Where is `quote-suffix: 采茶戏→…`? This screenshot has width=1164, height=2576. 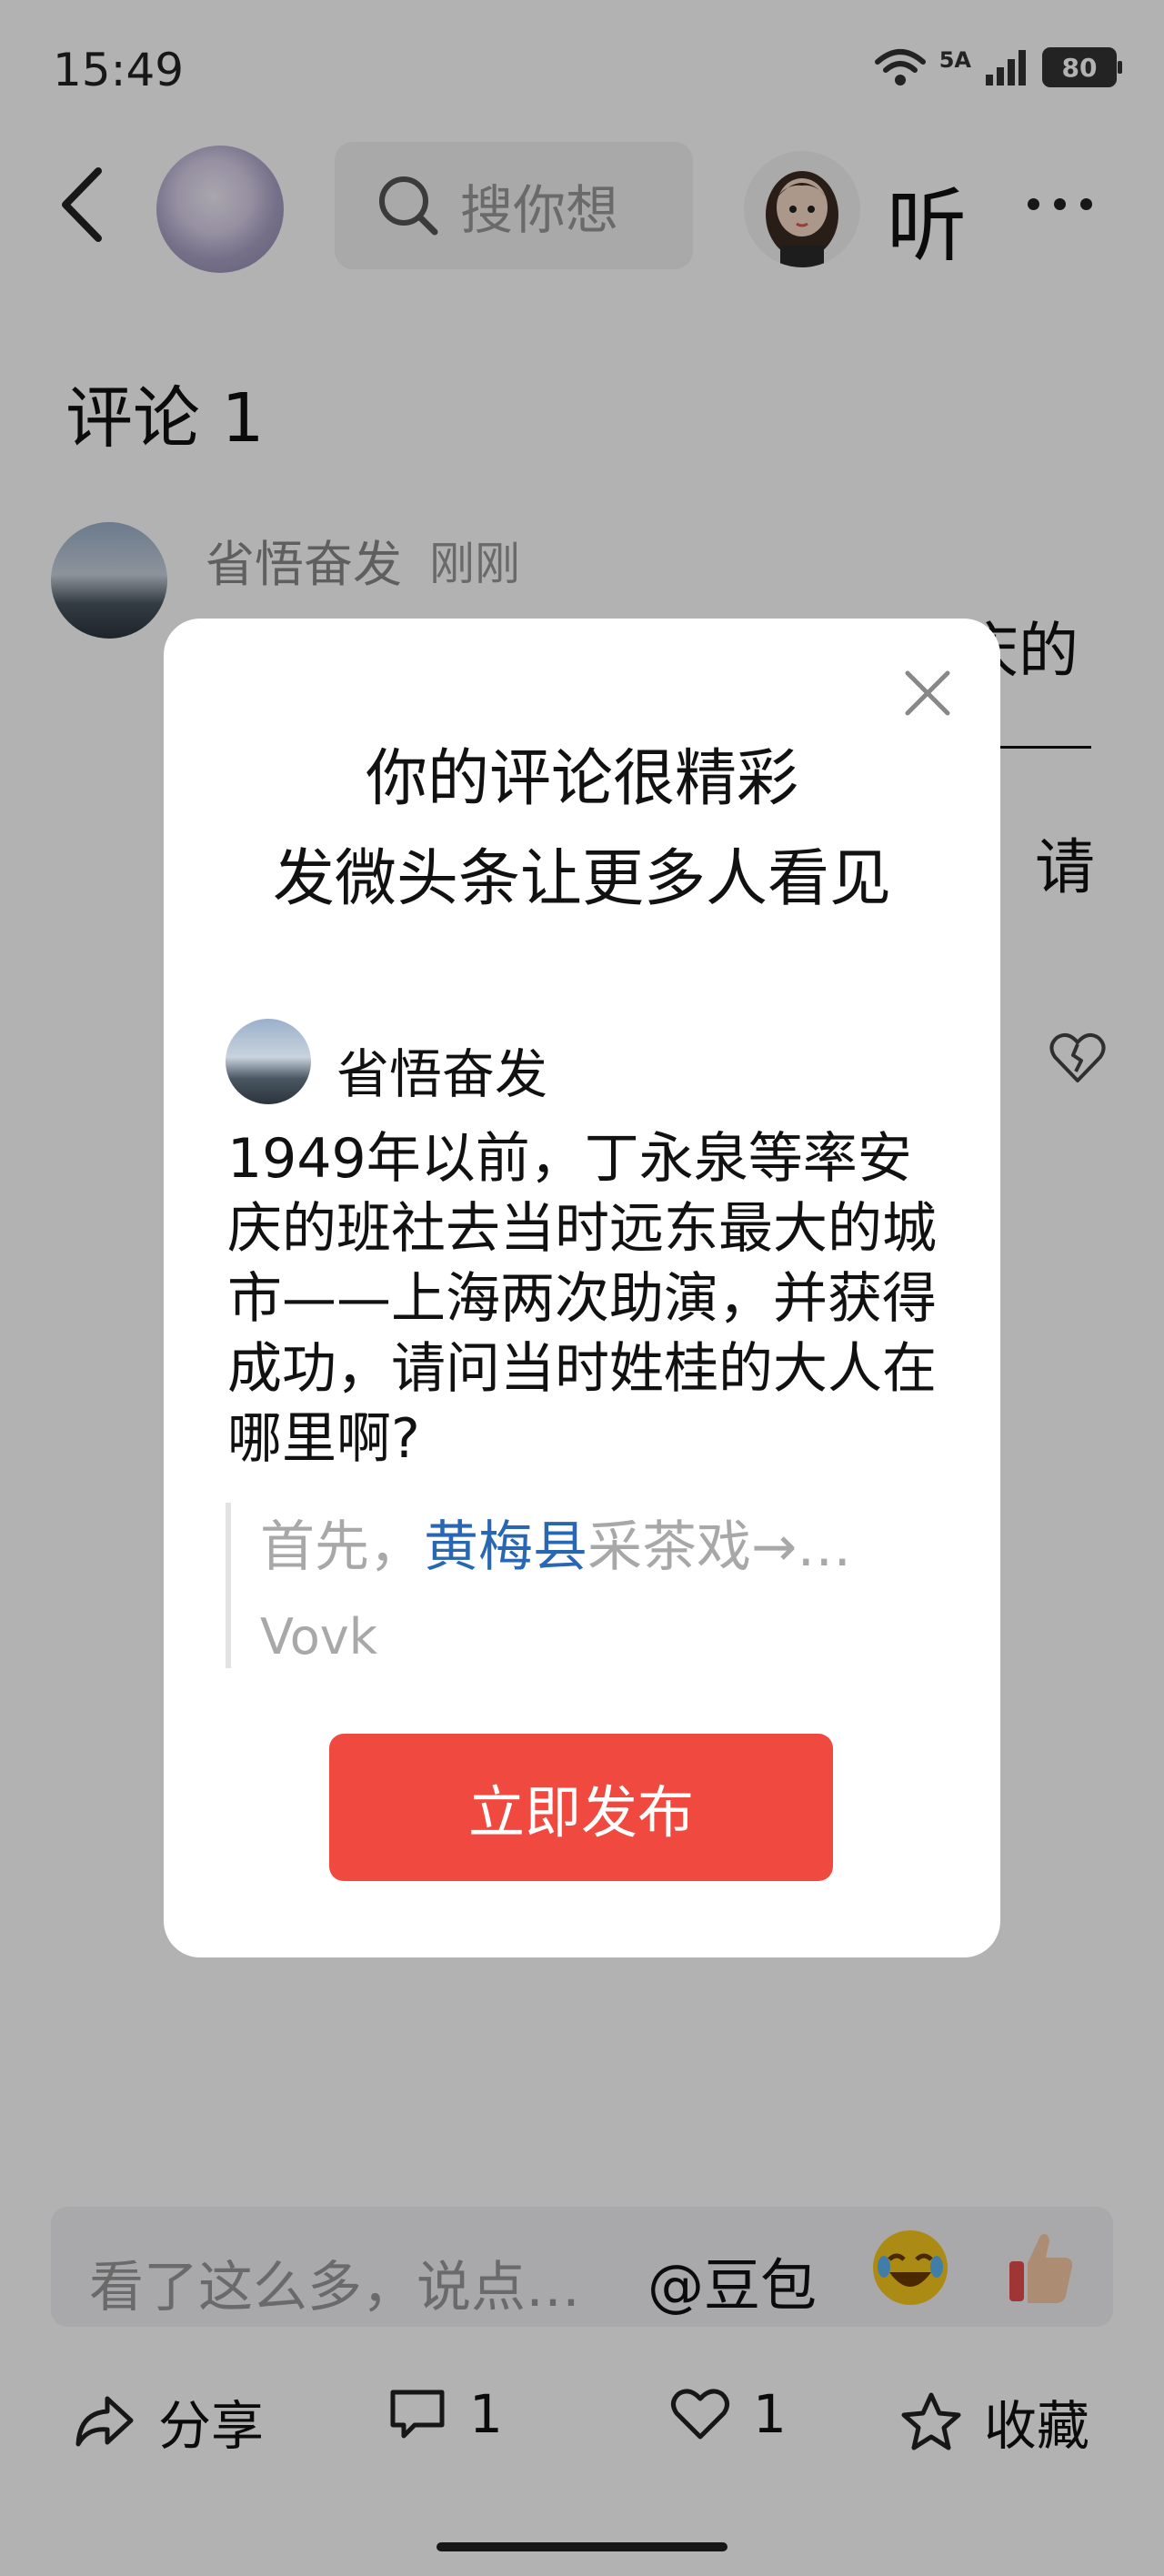
quote-suffix: 采茶戏→… is located at coordinates (720, 1547).